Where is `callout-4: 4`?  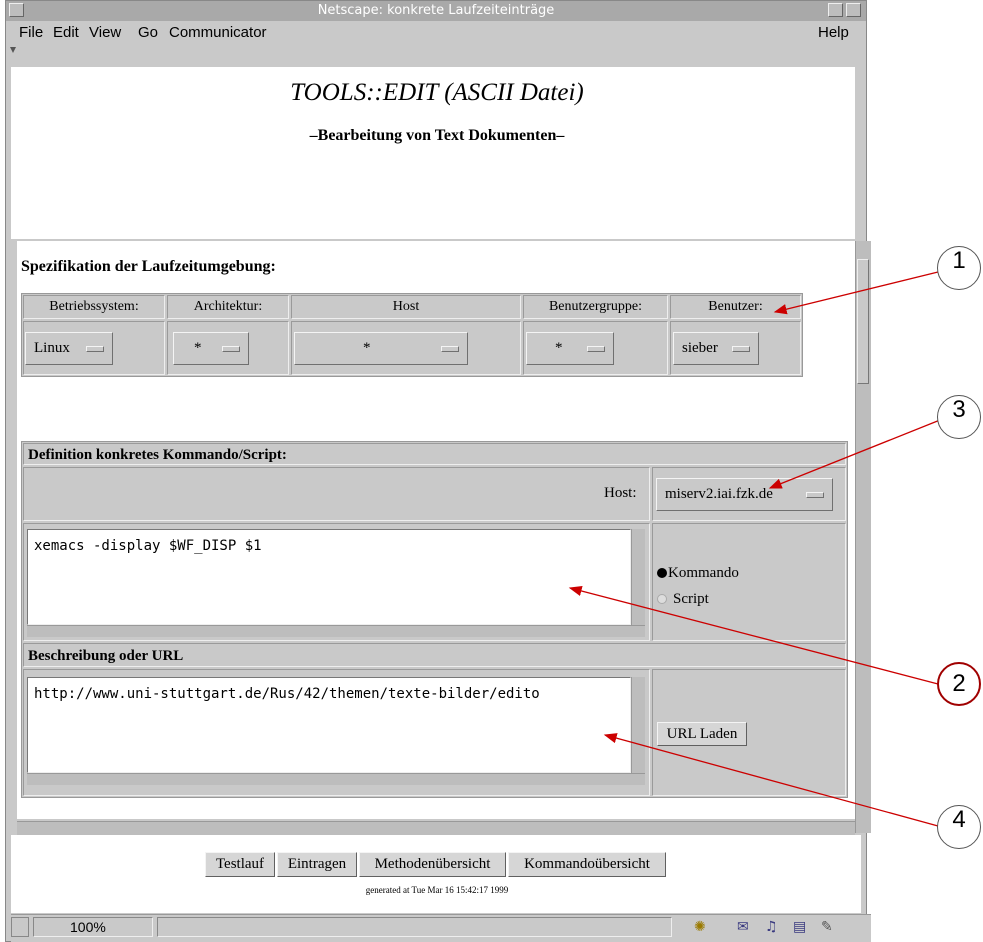
callout-4: 4 is located at coordinates (959, 827).